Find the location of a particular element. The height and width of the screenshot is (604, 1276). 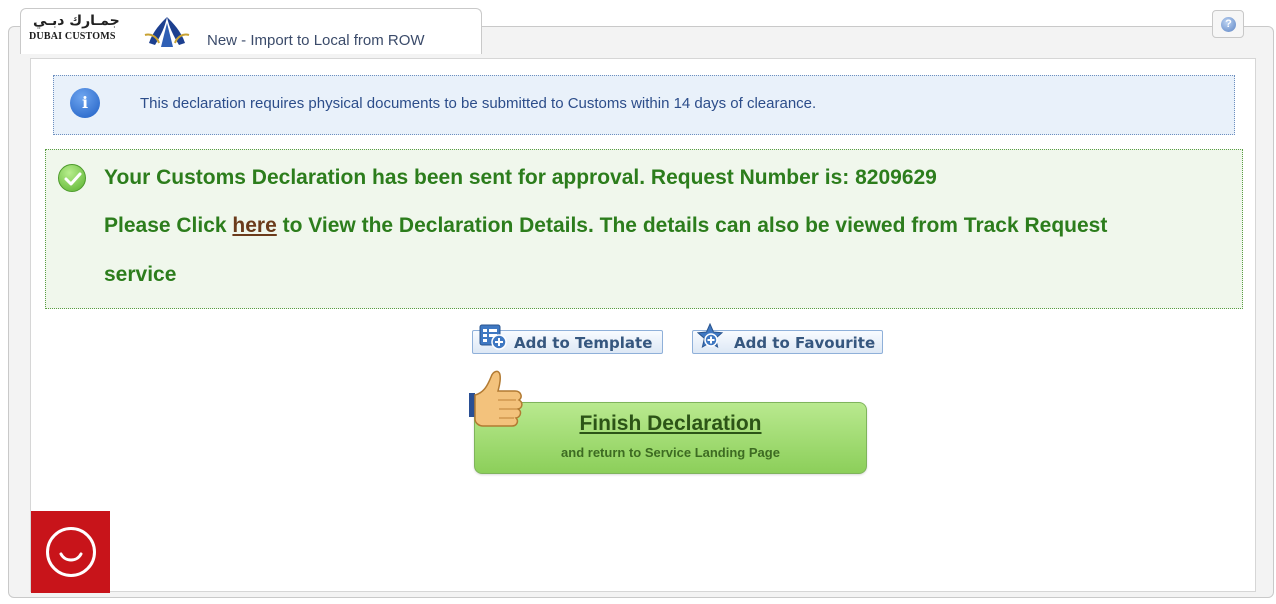

smiley-icon is located at coordinates (71, 552).